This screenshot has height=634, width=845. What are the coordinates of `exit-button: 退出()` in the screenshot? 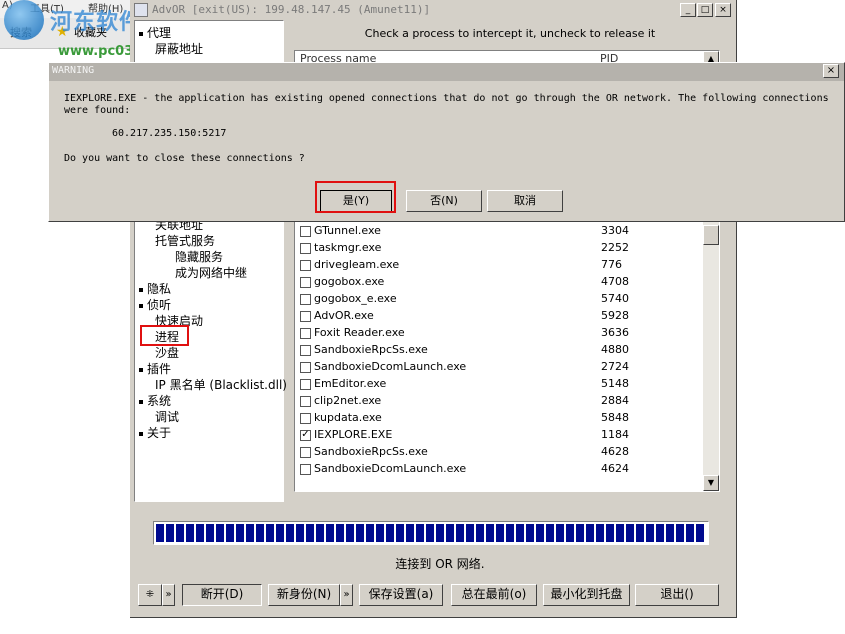 It's located at (677, 595).